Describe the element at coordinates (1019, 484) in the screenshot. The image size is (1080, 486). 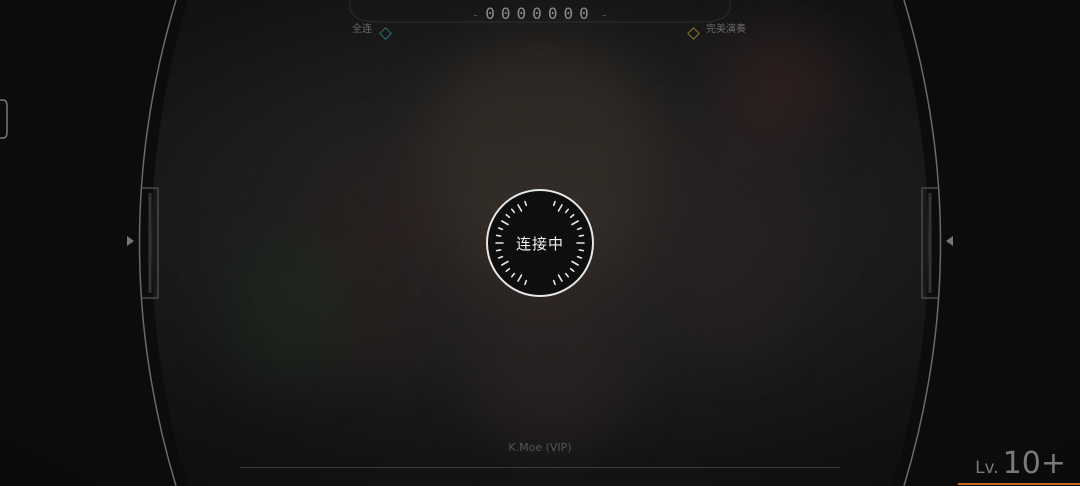
I see `level-accent-bar` at that location.